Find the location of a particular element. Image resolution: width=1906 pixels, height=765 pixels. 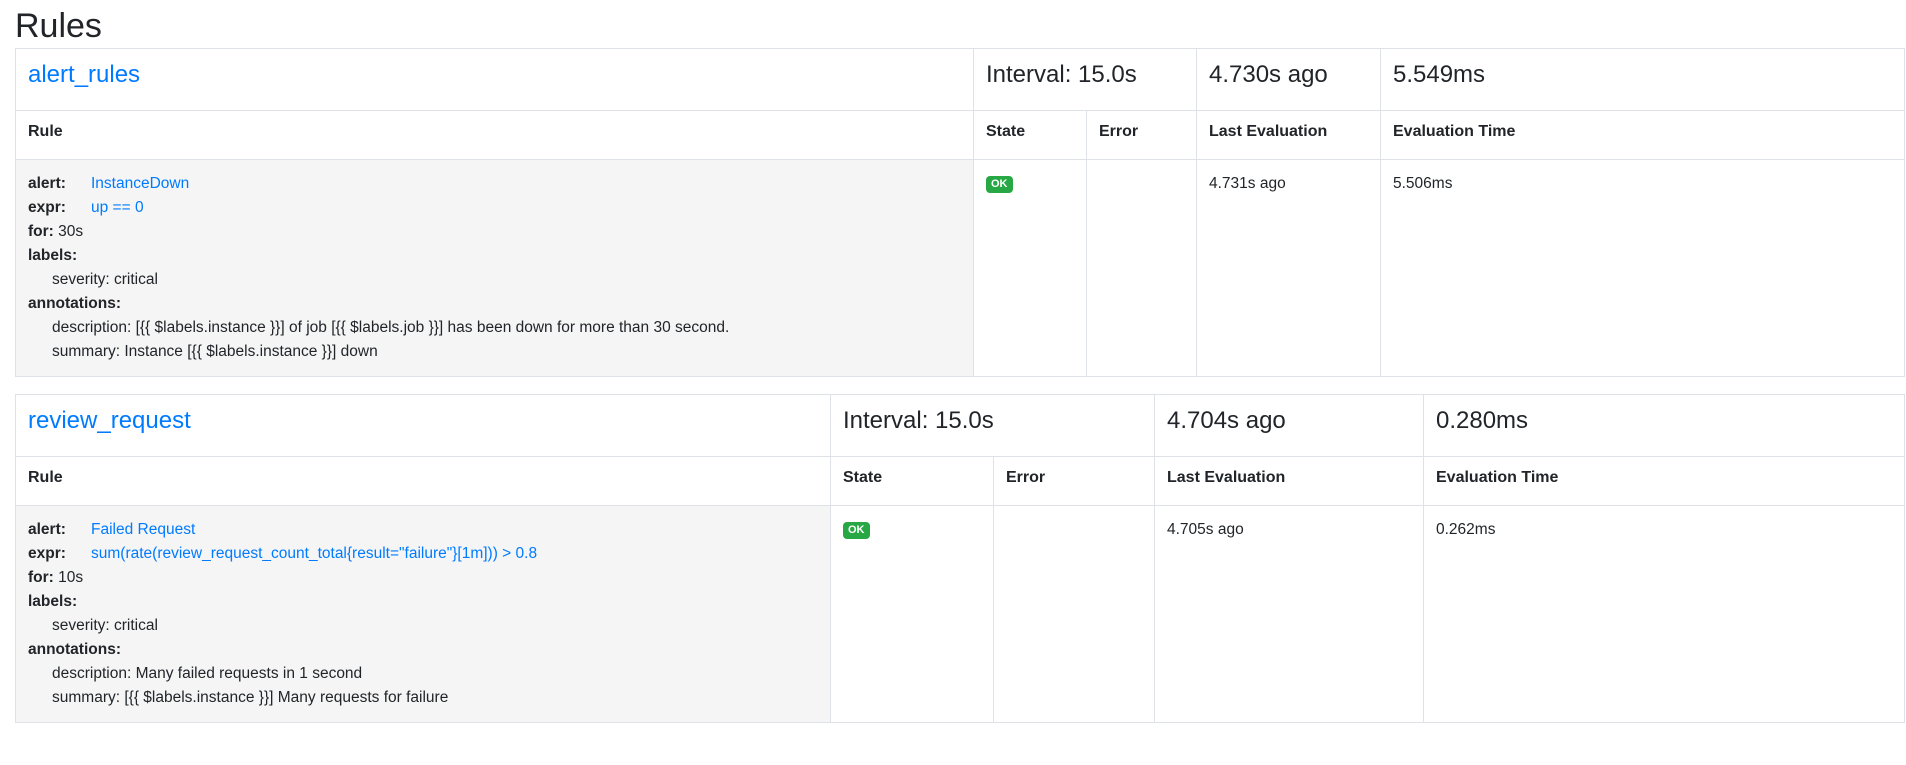

rule-last-evaluation: 4.731s ago is located at coordinates (1288, 268).